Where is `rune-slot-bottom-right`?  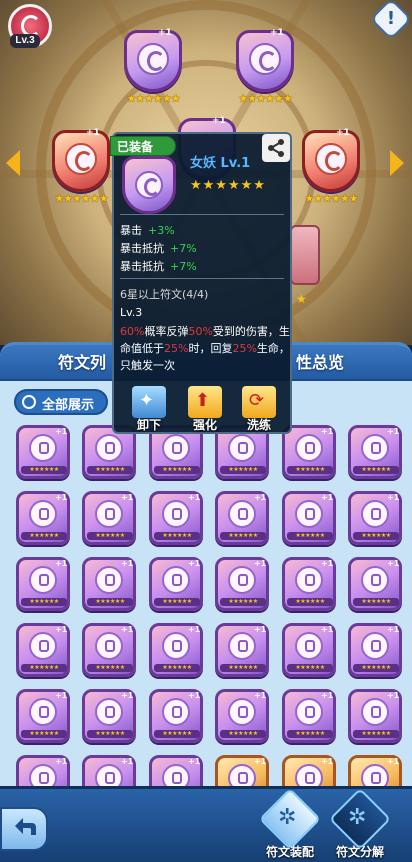 rune-slot-bottom-right is located at coordinates (305, 255).